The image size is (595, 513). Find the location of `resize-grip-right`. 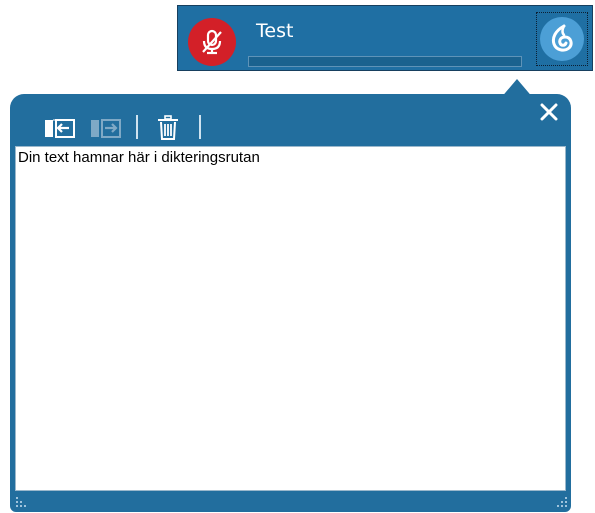

resize-grip-right is located at coordinates (560, 503).